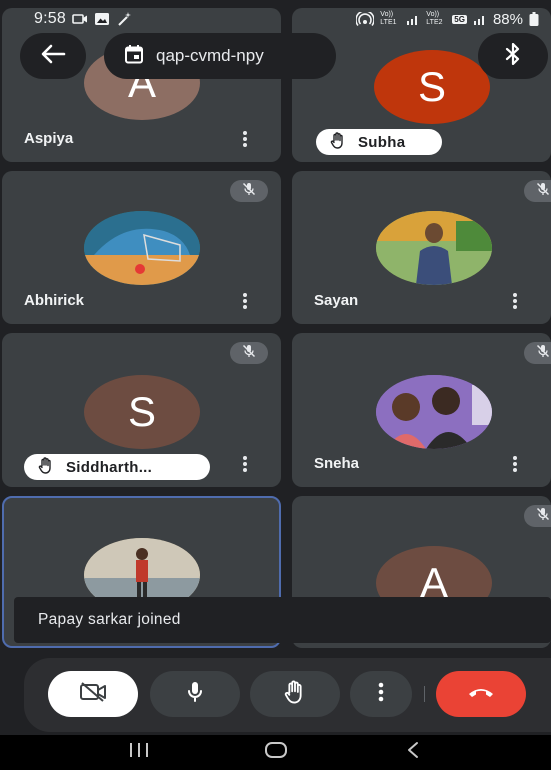 This screenshot has width=551, height=770. I want to click on participant-tile: Sneha, so click(421, 410).